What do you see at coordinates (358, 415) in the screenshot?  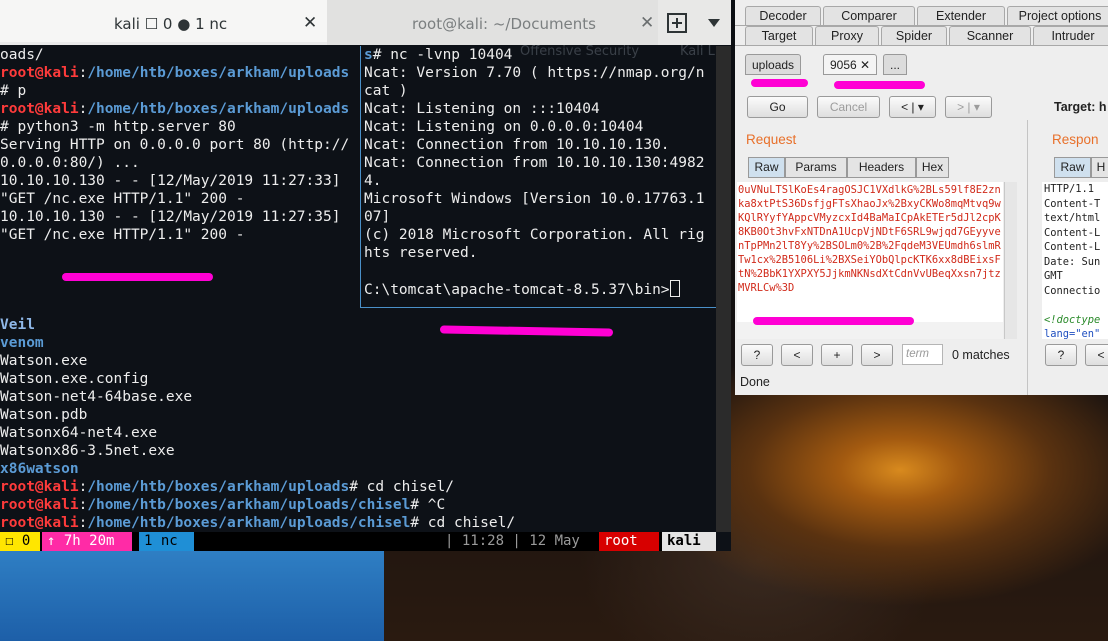 I see `terminal-line: Watson.pdb` at bounding box center [358, 415].